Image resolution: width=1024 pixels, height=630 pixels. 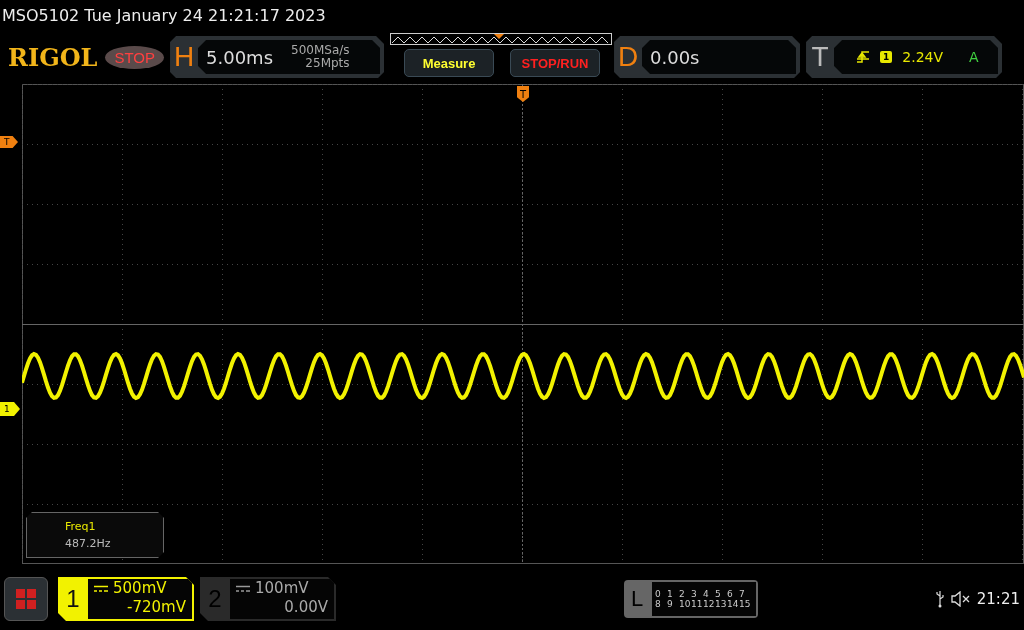 What do you see at coordinates (95, 535) in the screenshot?
I see `measurement-panel: Freq1 487.2Hz` at bounding box center [95, 535].